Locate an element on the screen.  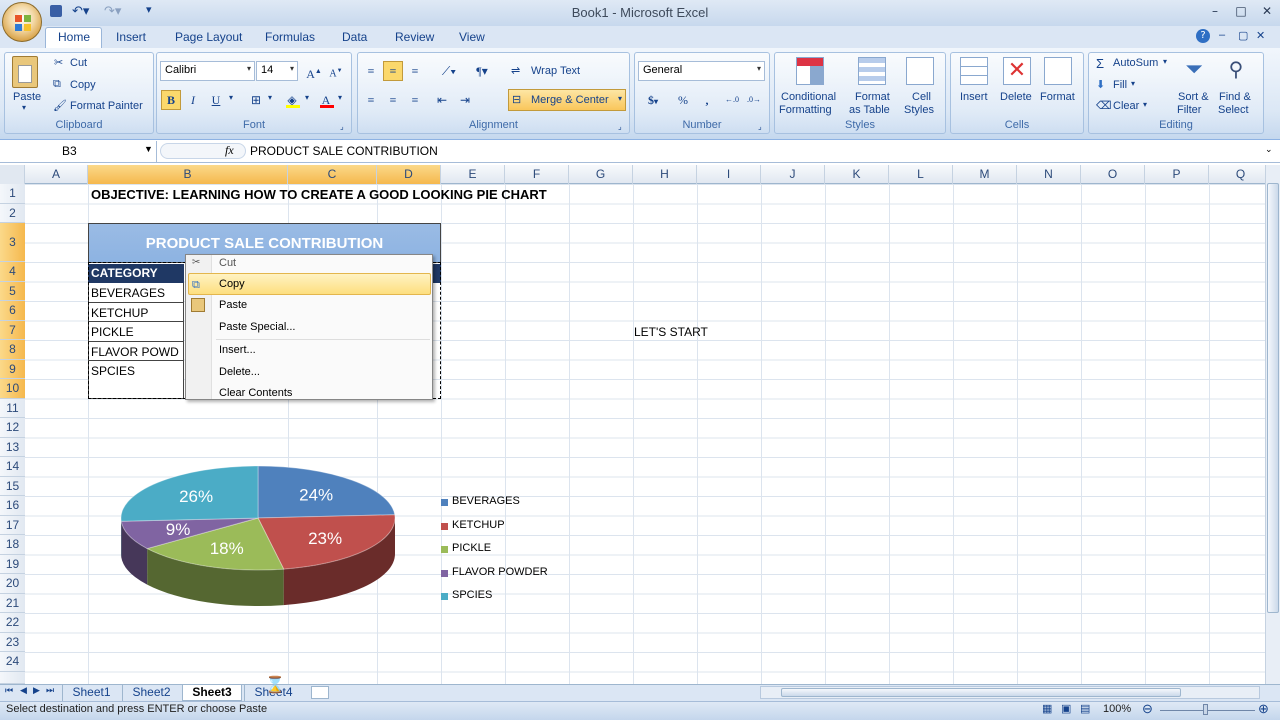
zoom-out-icon: ⊖ is located at coordinates (1147, 709).